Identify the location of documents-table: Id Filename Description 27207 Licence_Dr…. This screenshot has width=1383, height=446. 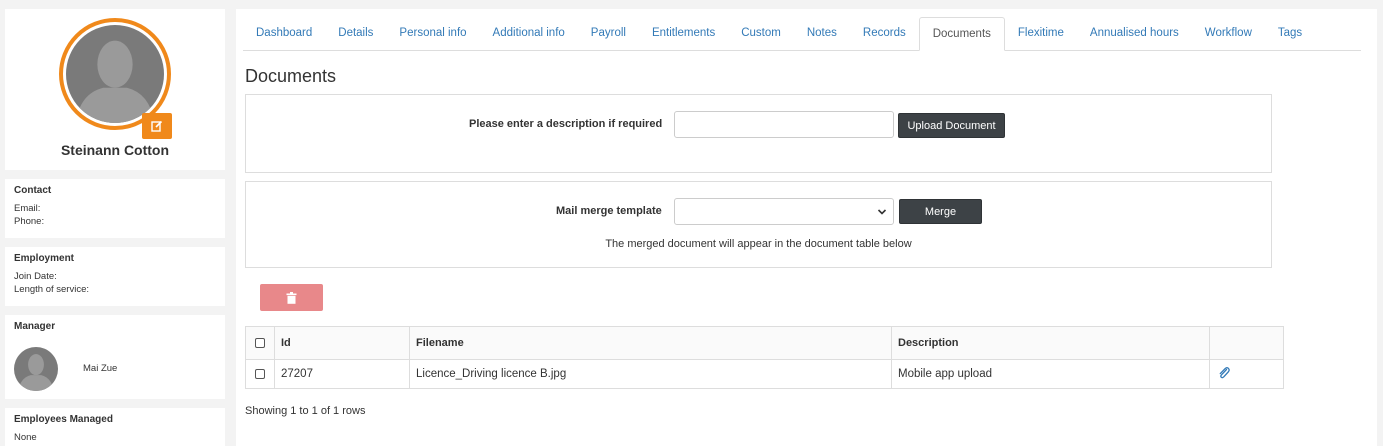
(764, 357).